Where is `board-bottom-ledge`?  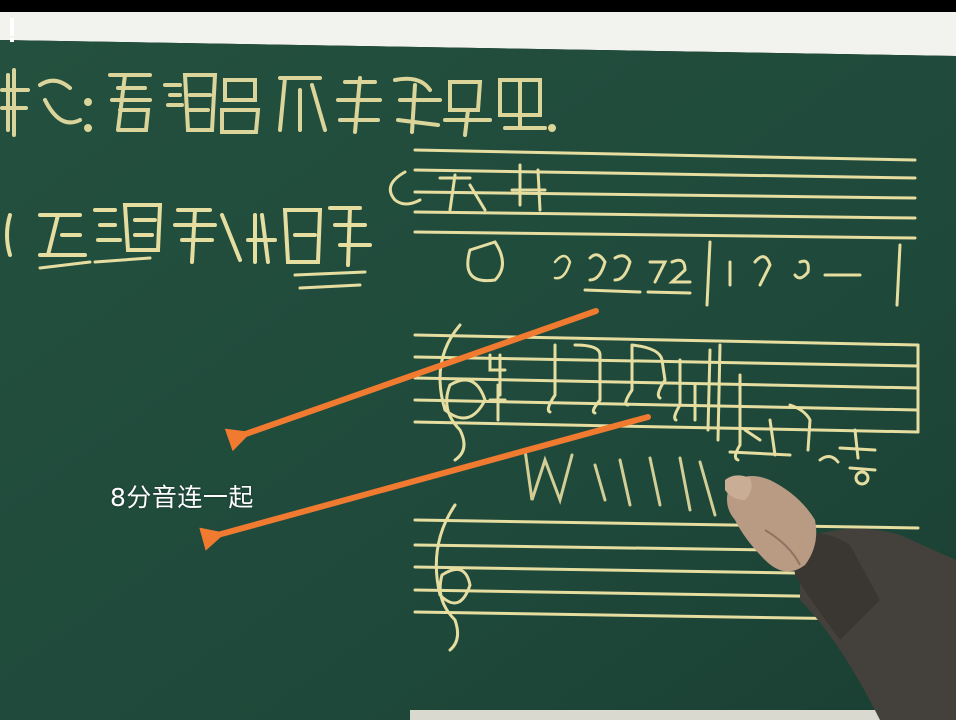 board-bottom-ledge is located at coordinates (683, 715).